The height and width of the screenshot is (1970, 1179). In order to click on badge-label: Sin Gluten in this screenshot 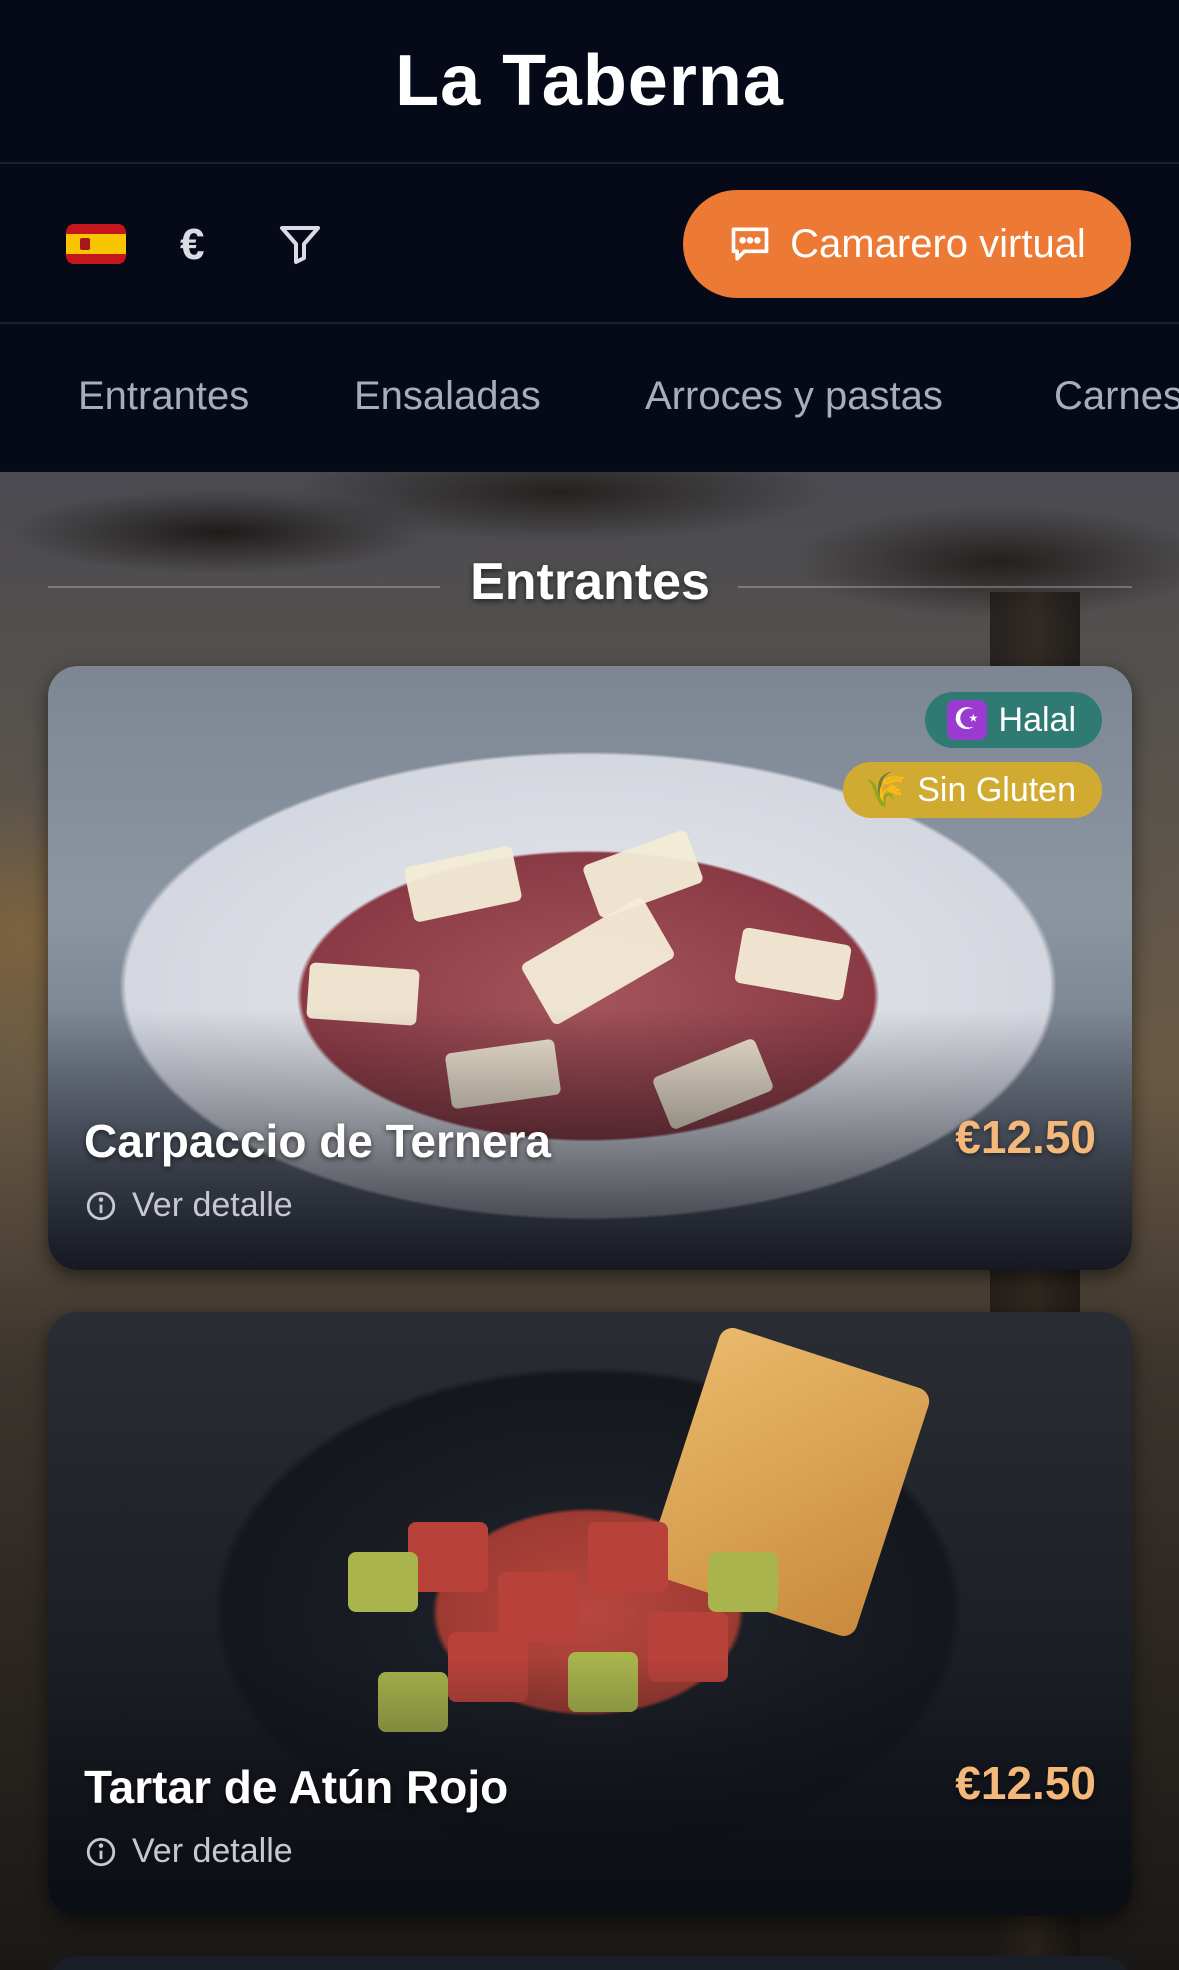, I will do `click(996, 789)`.